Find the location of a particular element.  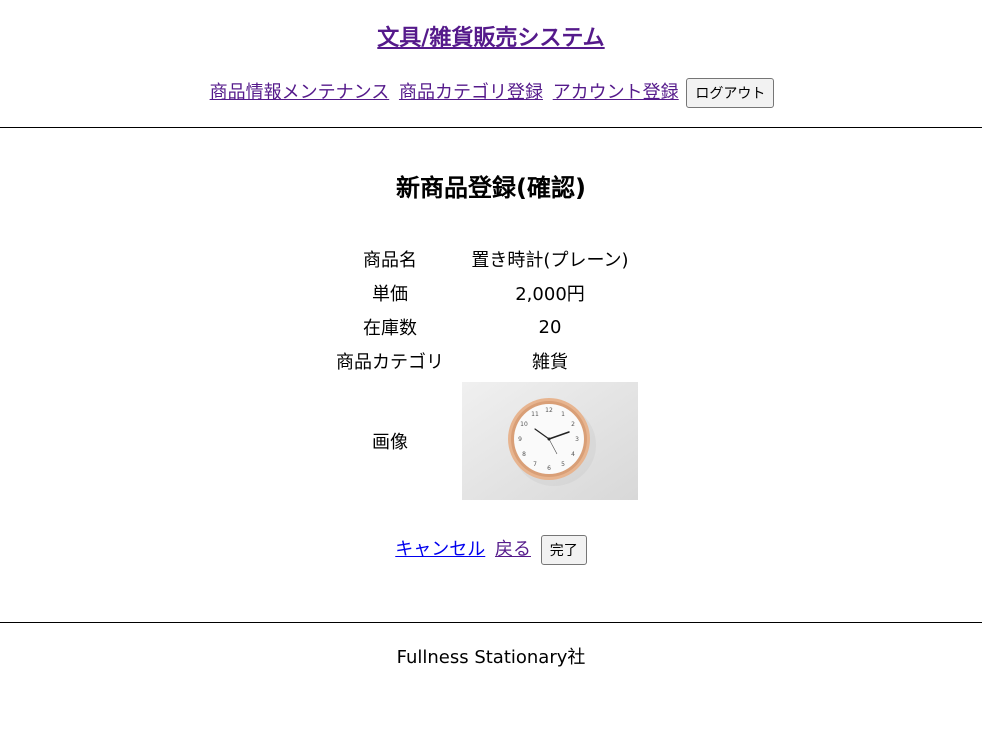

category-value: 雑貨 is located at coordinates (550, 362).